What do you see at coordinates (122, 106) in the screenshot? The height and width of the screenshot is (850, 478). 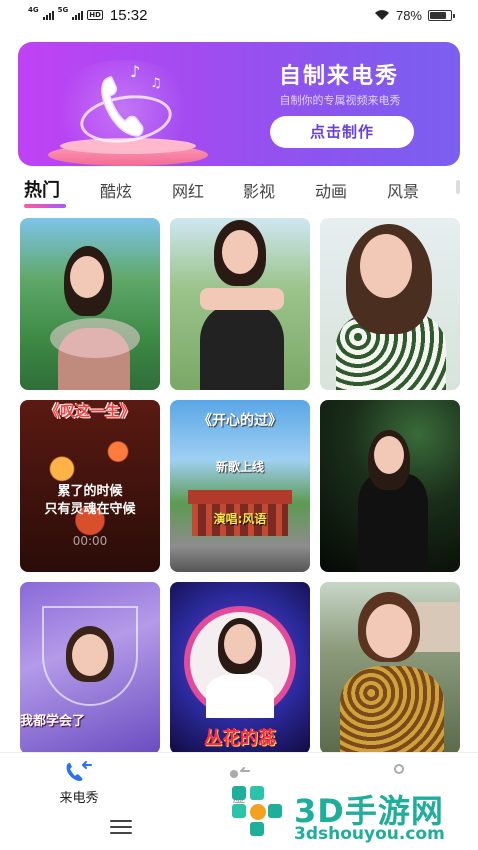 I see `phone-icon` at bounding box center [122, 106].